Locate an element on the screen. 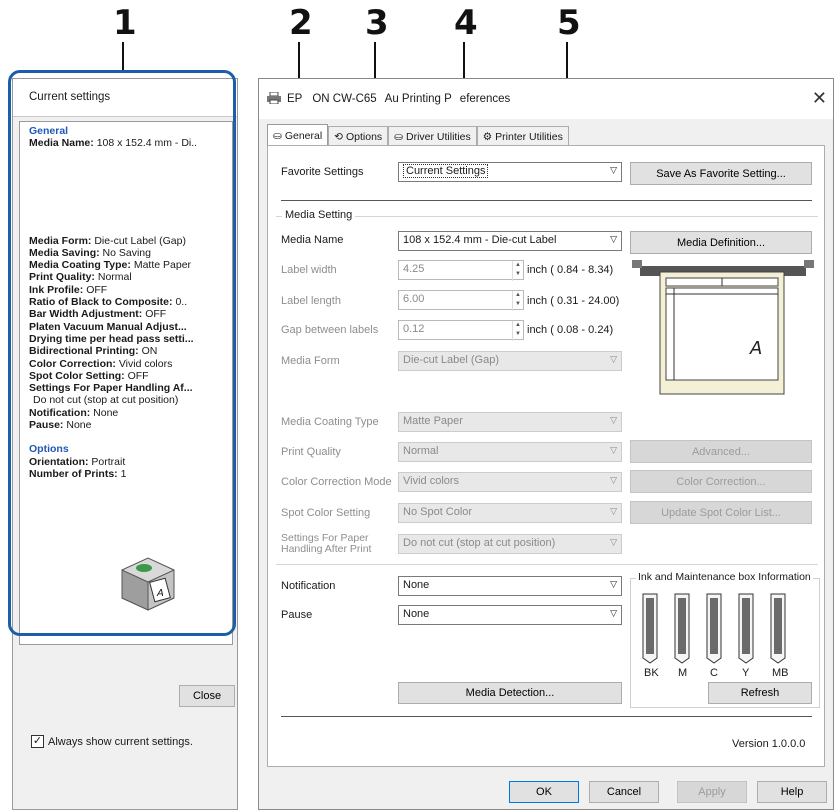  media-setting-group-border is located at coordinates (547, 216).